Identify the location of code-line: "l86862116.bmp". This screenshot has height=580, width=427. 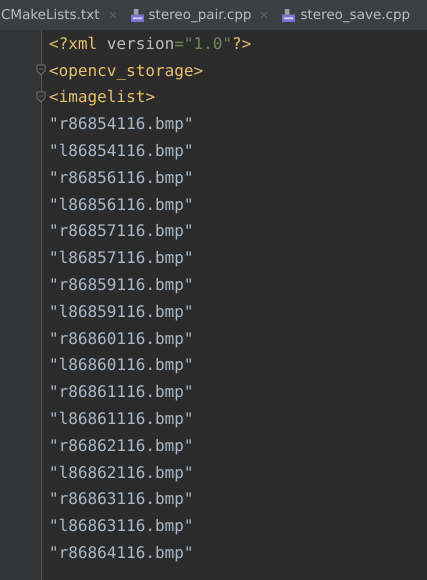
(121, 472).